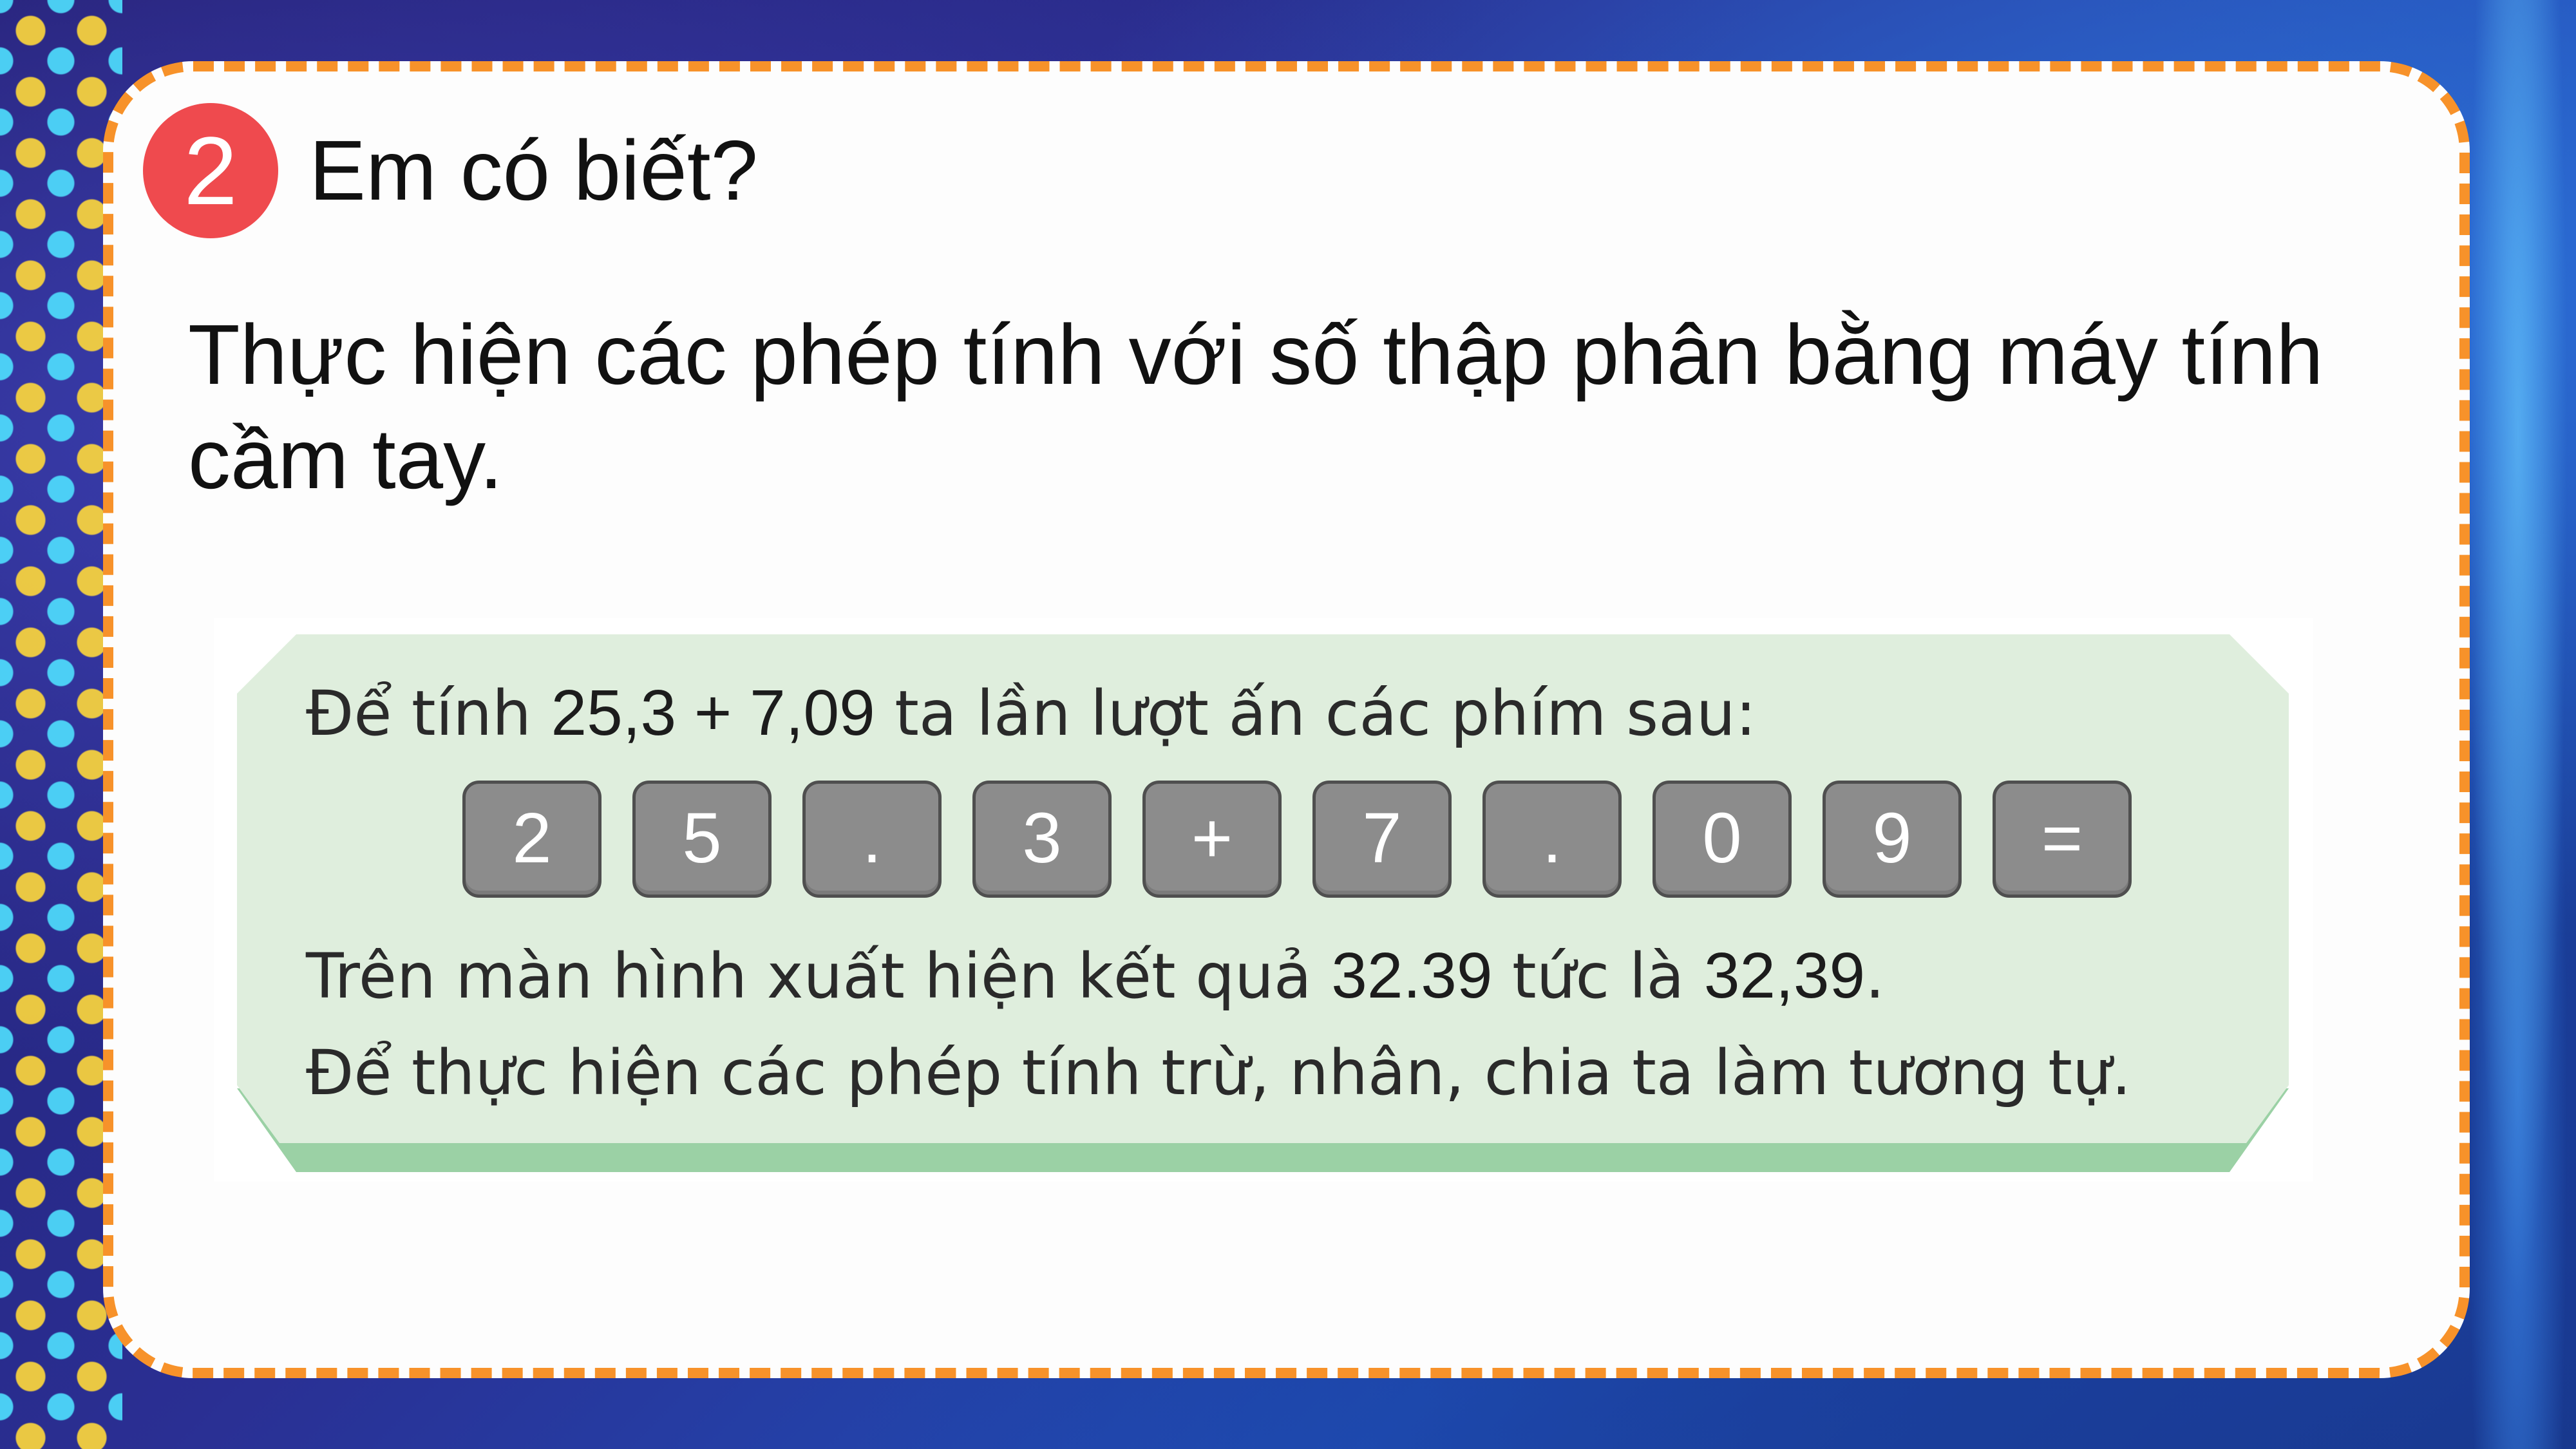 The width and height of the screenshot is (2576, 1449). Describe the element at coordinates (1042, 840) in the screenshot. I see `calculator-key-3: 3` at that location.